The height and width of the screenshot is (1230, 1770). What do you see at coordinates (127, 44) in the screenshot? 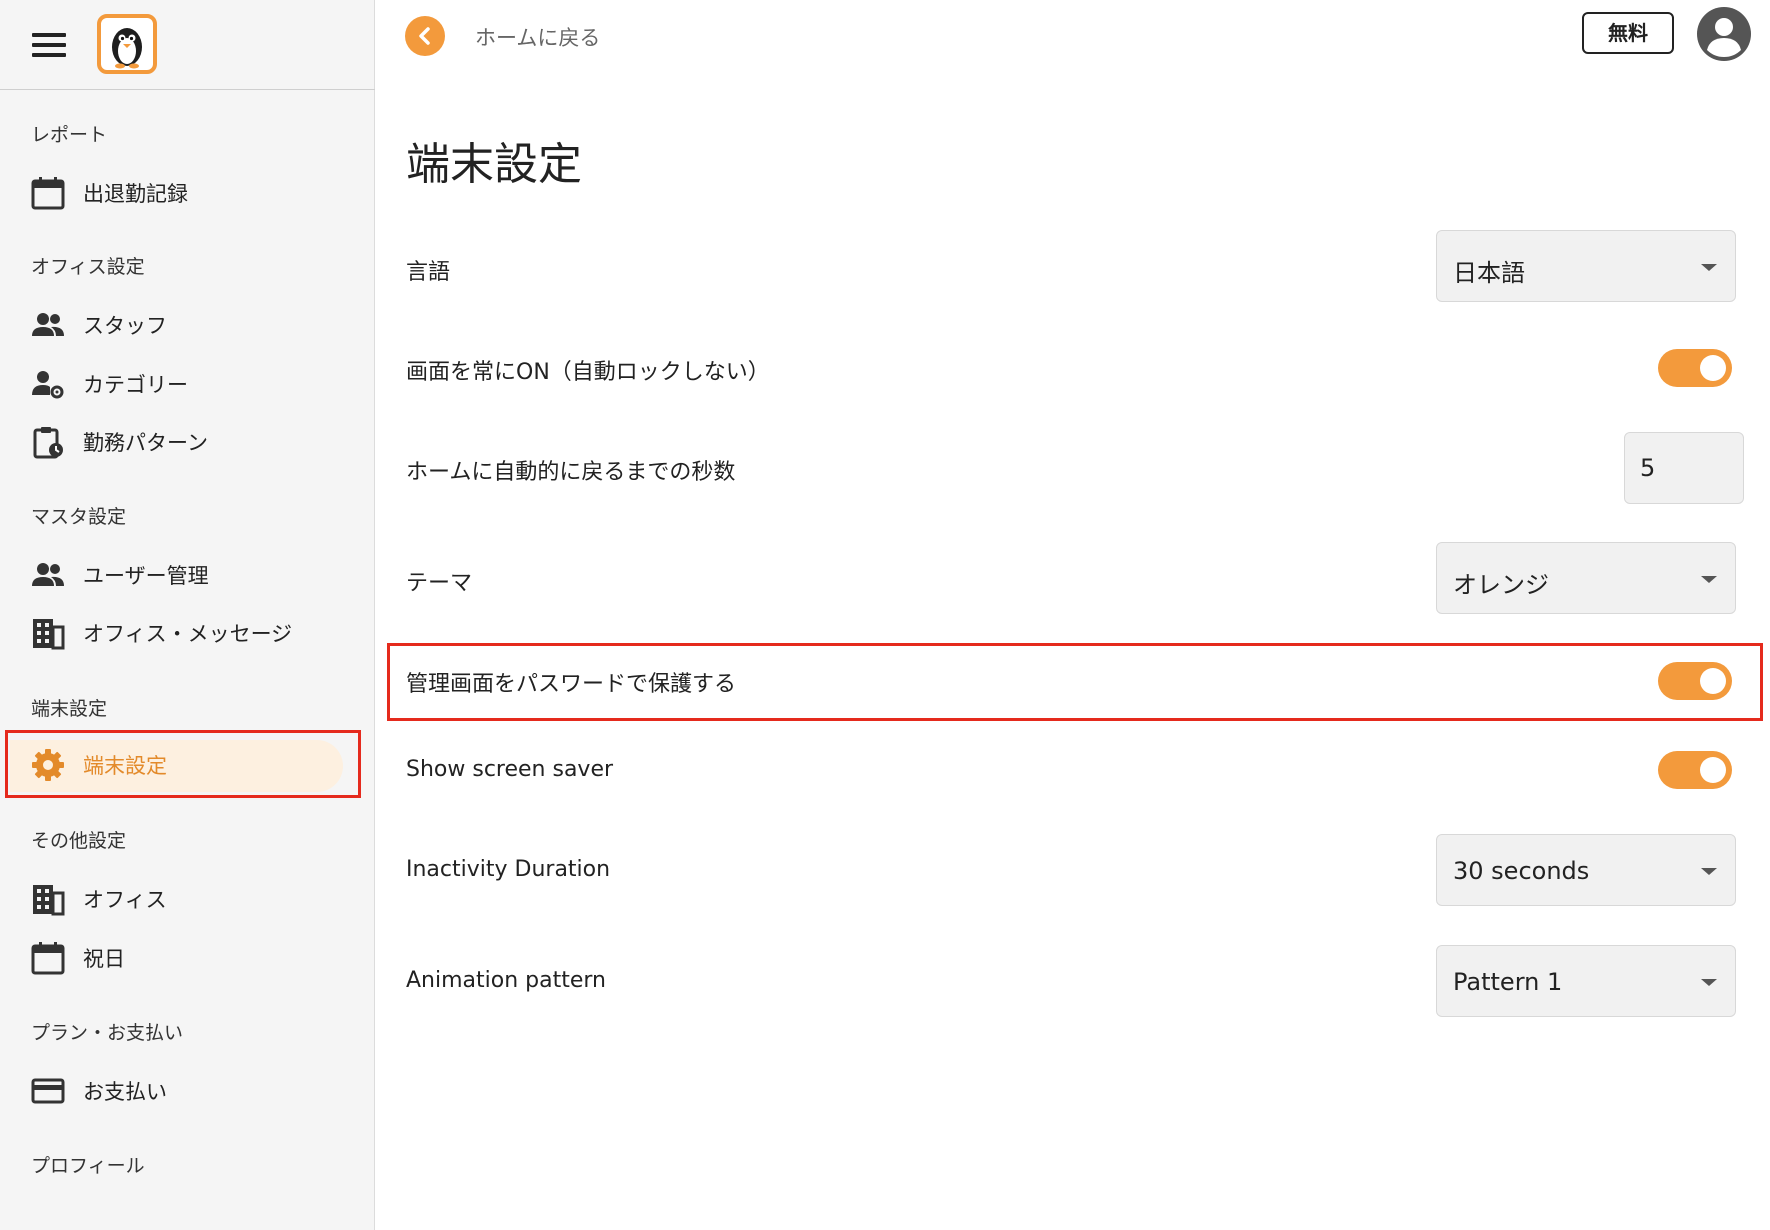
I see `penguin-logo` at bounding box center [127, 44].